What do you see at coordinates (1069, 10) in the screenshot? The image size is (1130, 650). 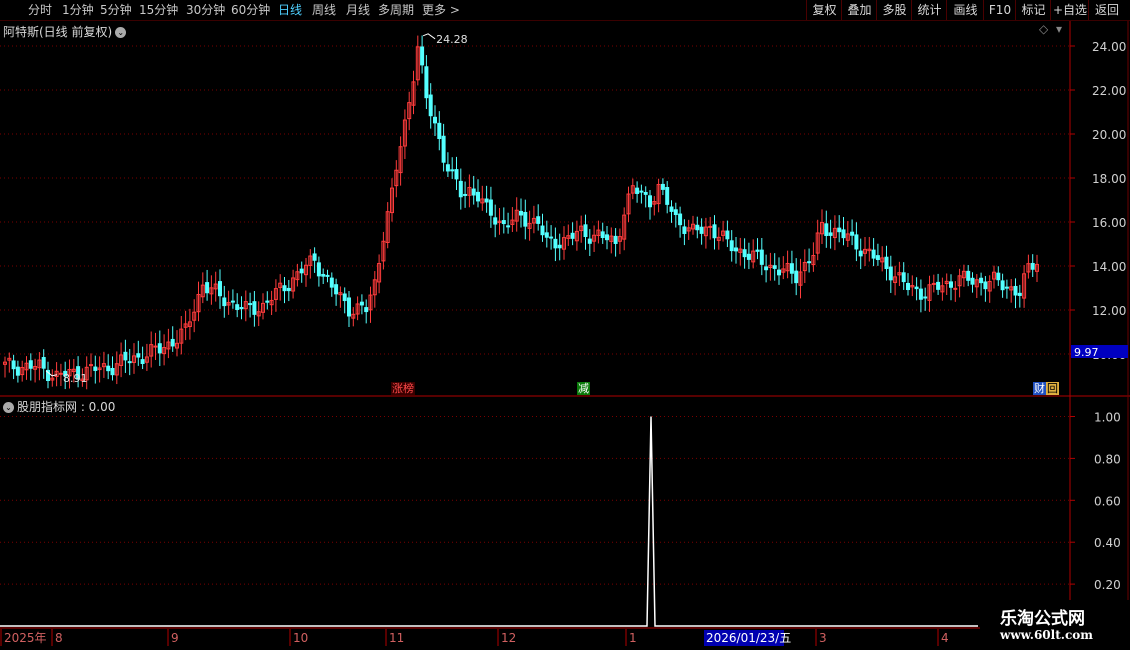 I see `toolbar-button-7: +自选` at bounding box center [1069, 10].